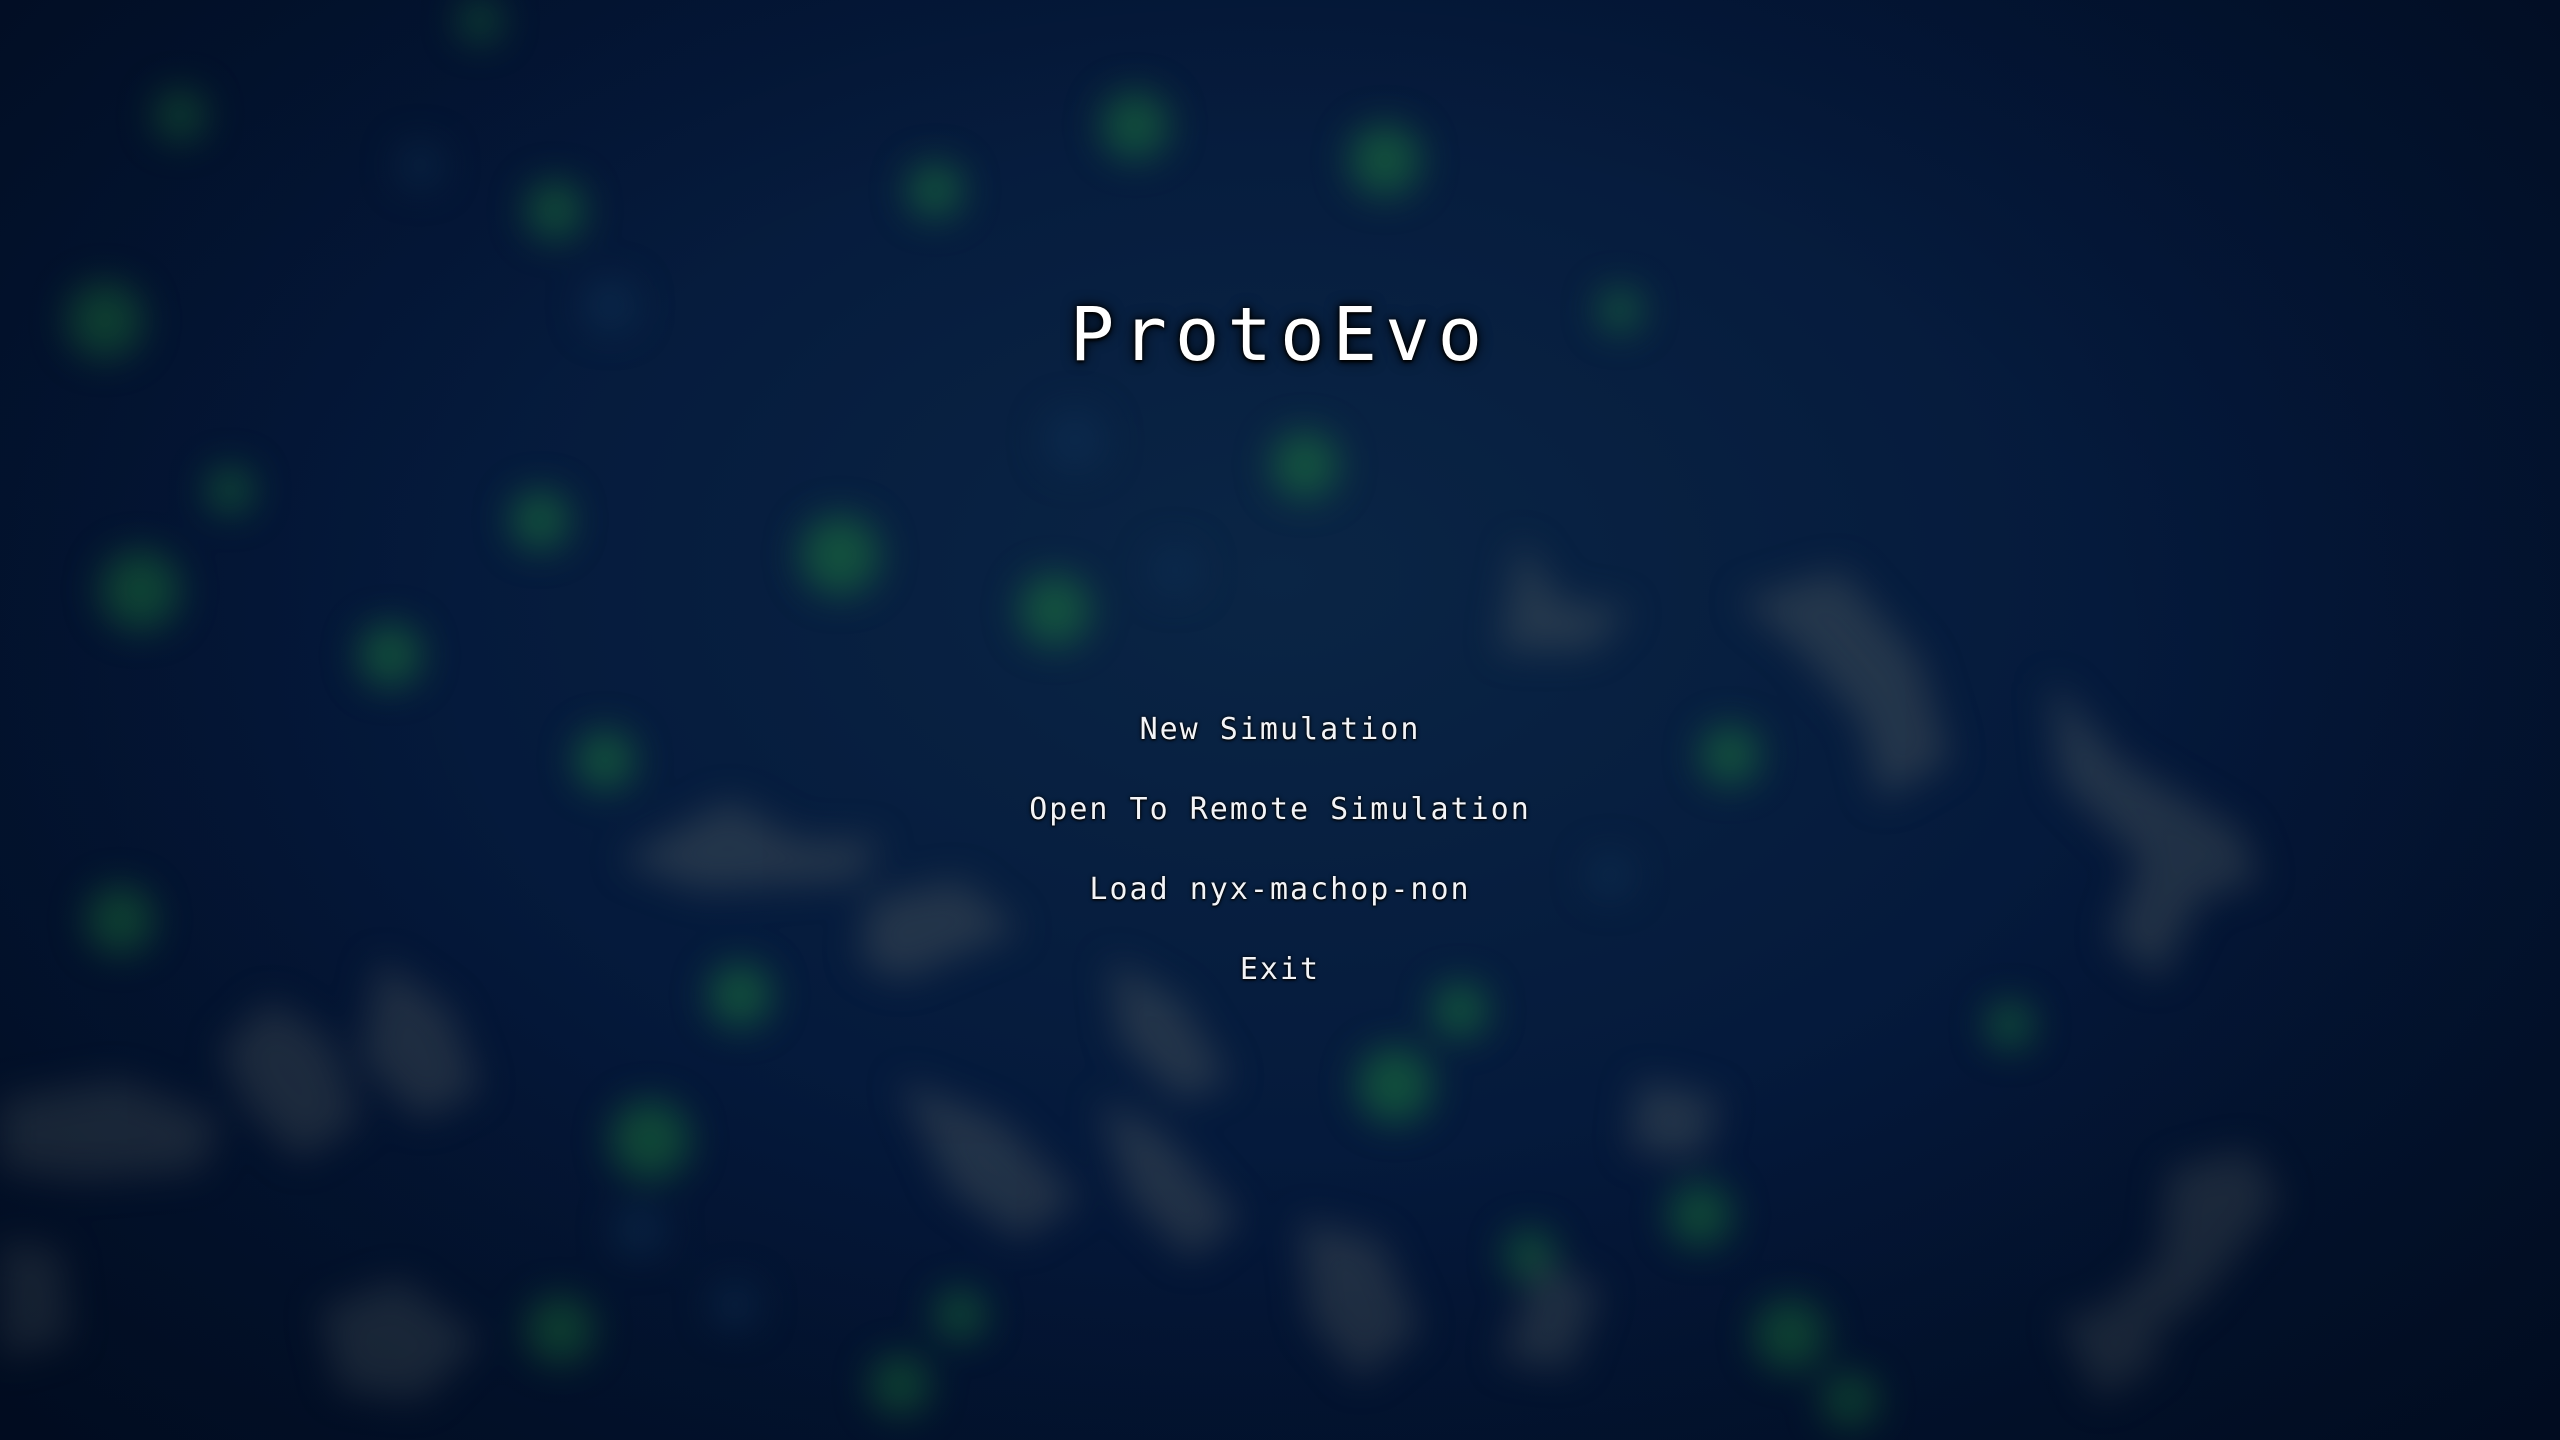 The image size is (2560, 1440). I want to click on app-title: ProtoEvo, so click(1280, 335).